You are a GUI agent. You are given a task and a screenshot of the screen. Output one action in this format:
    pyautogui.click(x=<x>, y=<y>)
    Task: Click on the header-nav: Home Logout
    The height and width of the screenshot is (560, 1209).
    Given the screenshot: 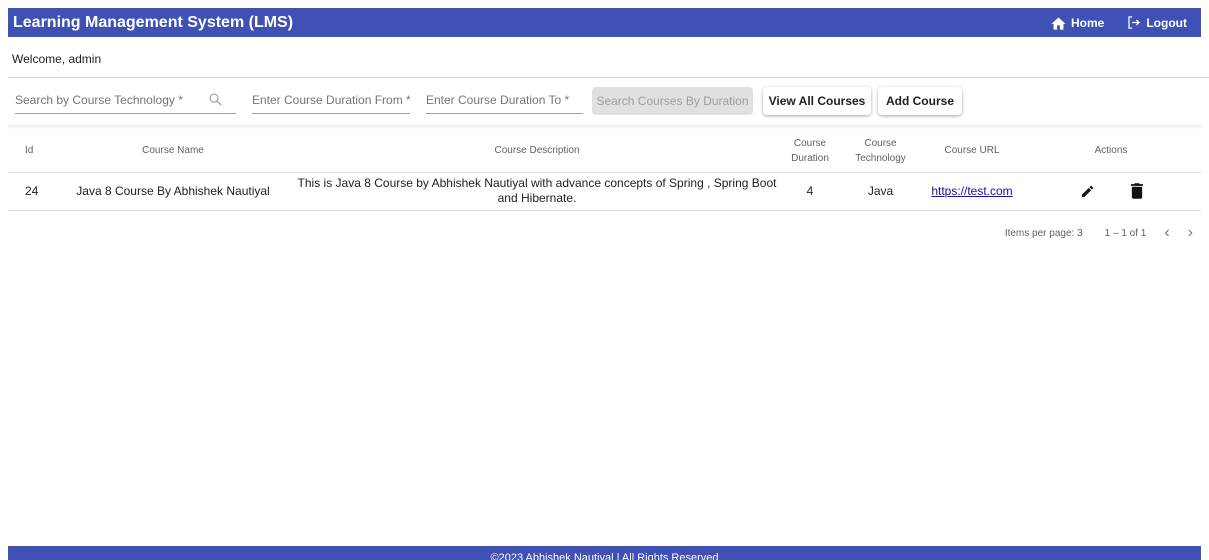 What is the action you would take?
    pyautogui.click(x=1118, y=22)
    